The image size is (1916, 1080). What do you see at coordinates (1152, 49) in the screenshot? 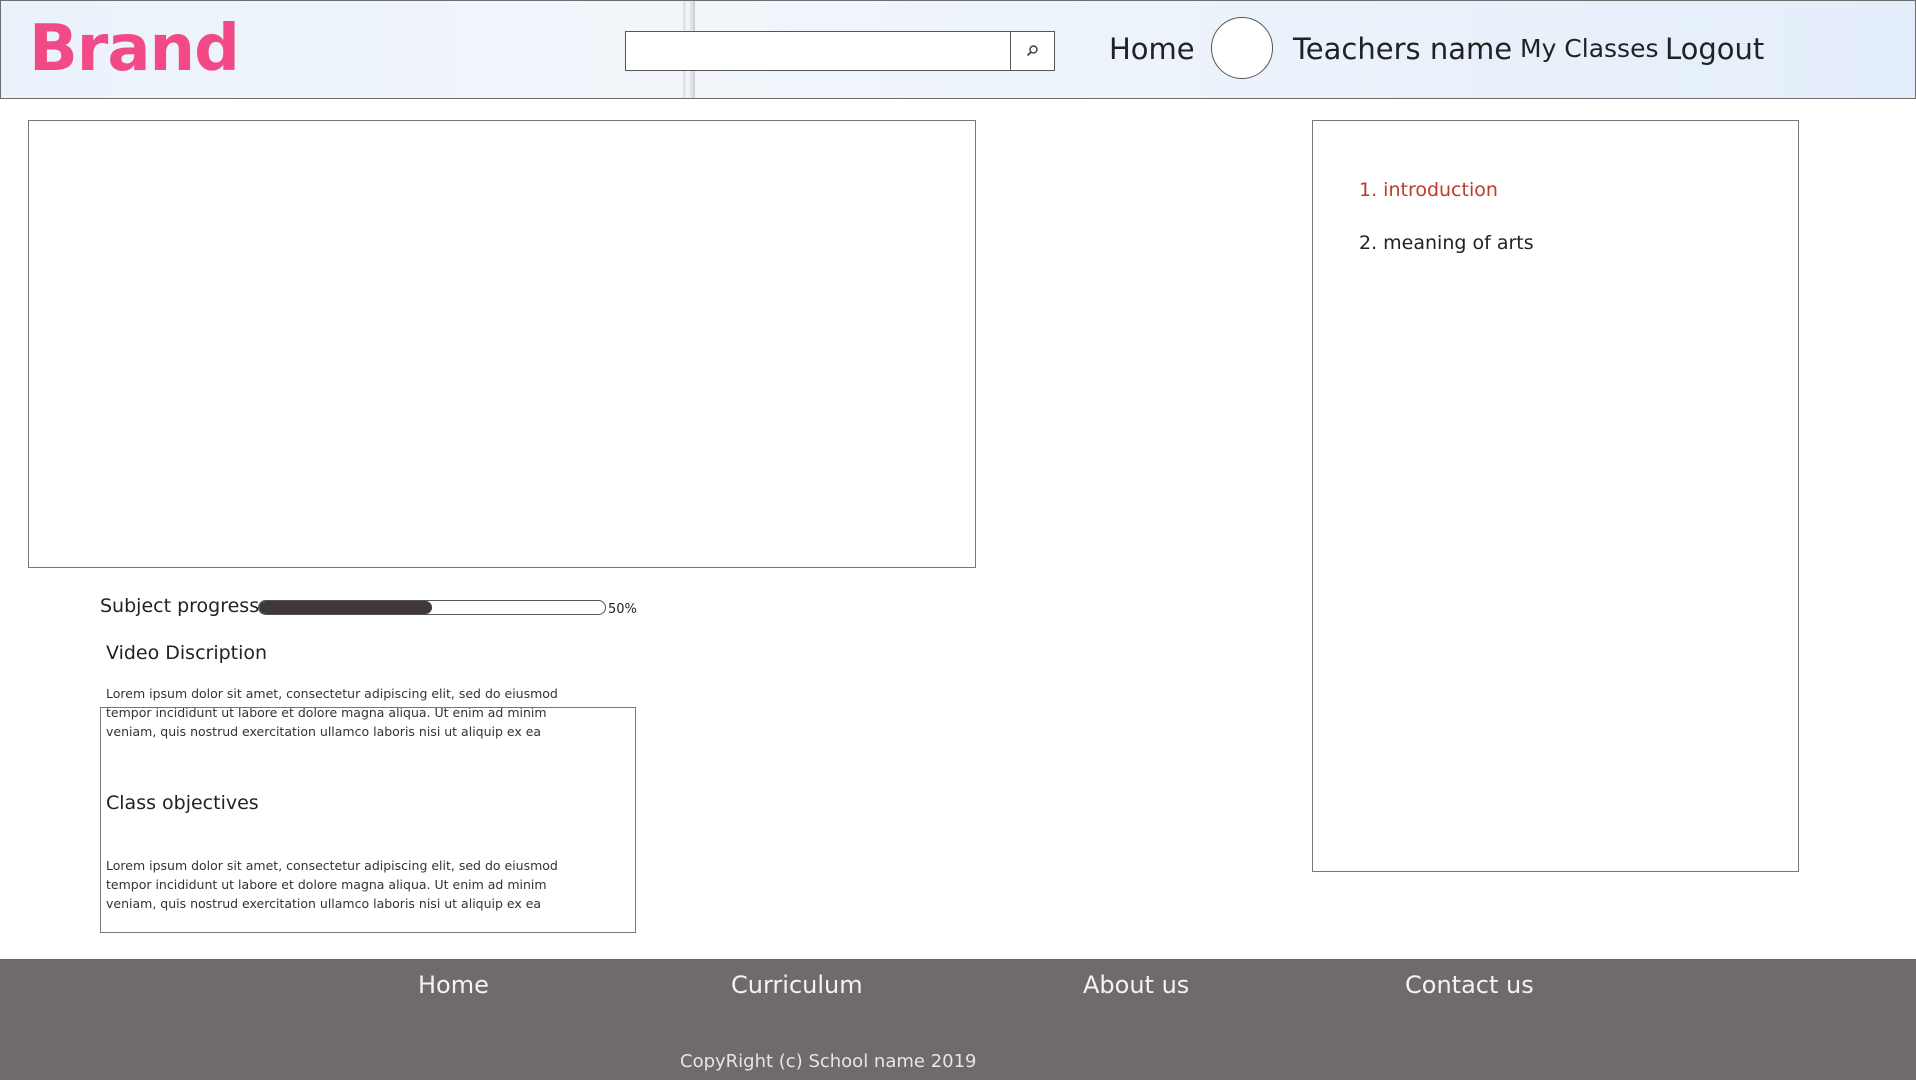
I see `nav-home-link: Home` at bounding box center [1152, 49].